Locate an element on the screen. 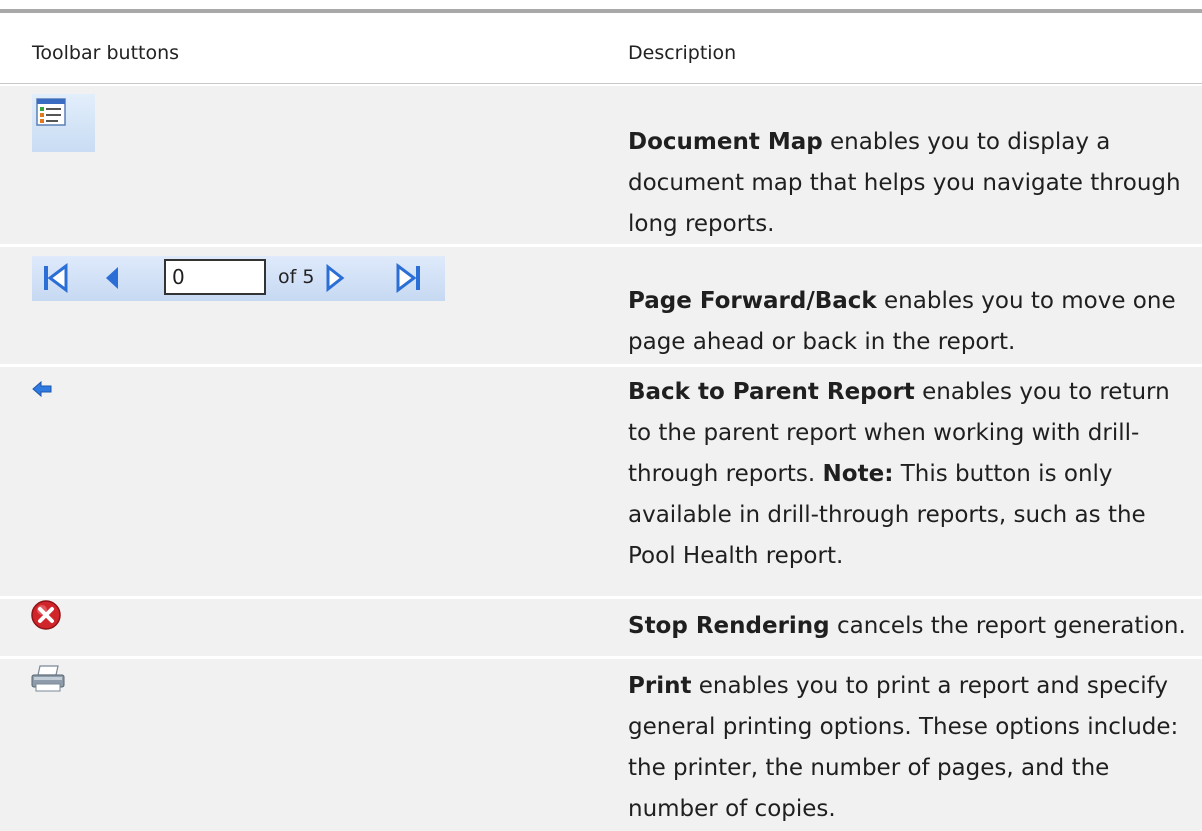 The width and height of the screenshot is (1202, 831). row-title: Print is located at coordinates (660, 686).